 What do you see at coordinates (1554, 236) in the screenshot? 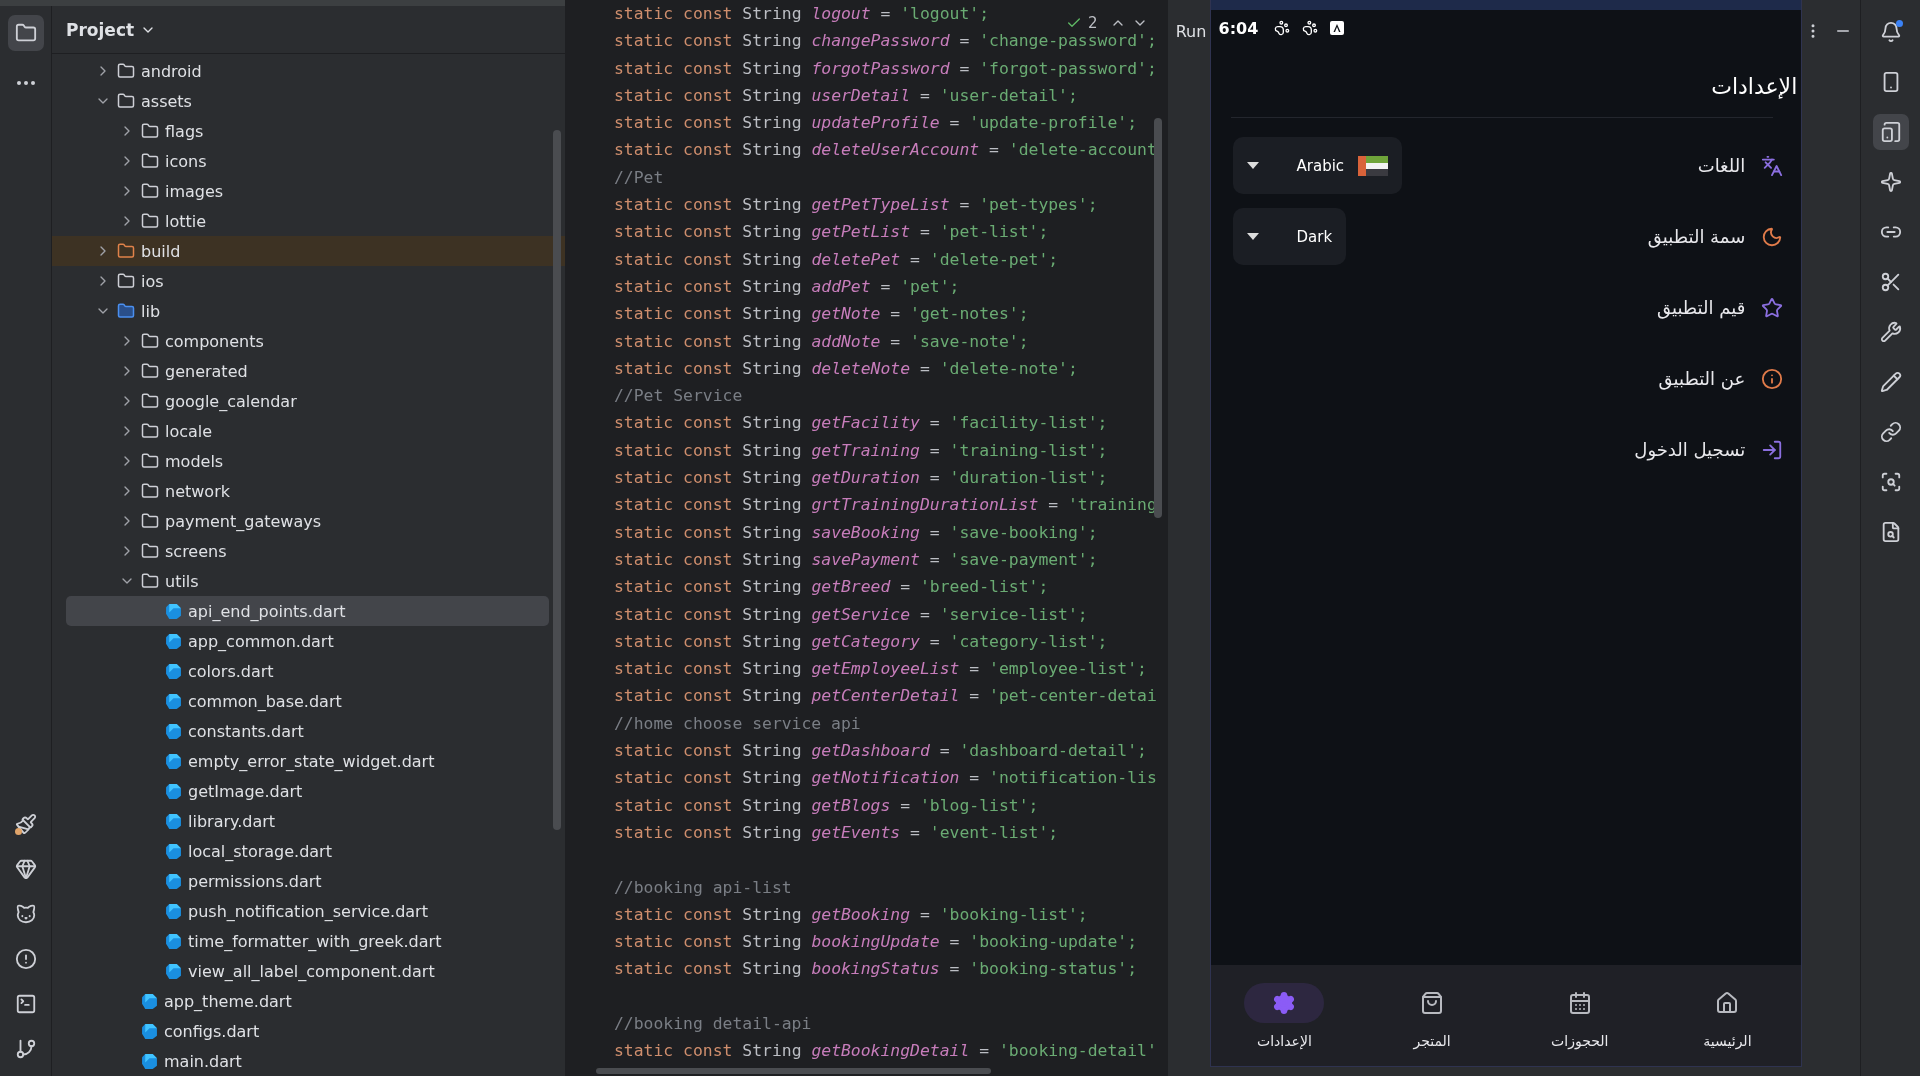
I see `setting-label: سمة التطبيق` at bounding box center [1554, 236].